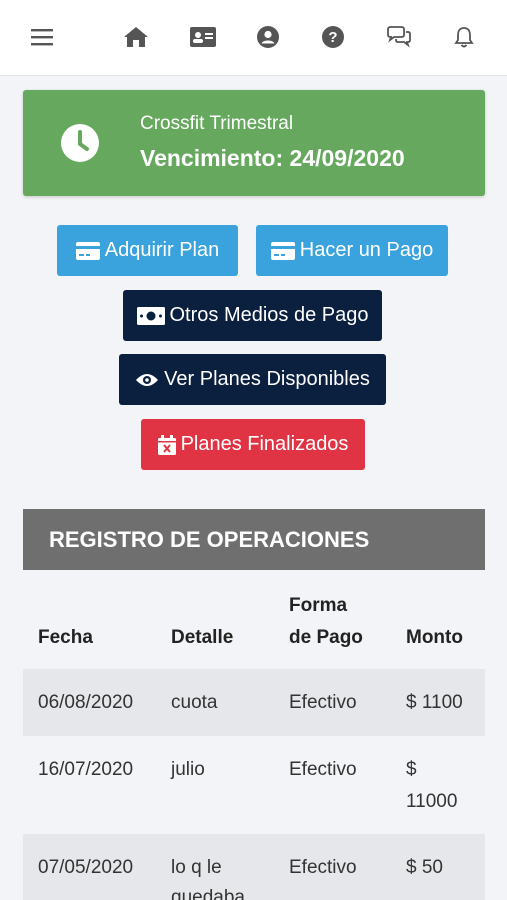  Describe the element at coordinates (254, 867) in the screenshot. I see `table-row: 07/05/2020 lo q le quedaba Efectivo $ 50` at that location.